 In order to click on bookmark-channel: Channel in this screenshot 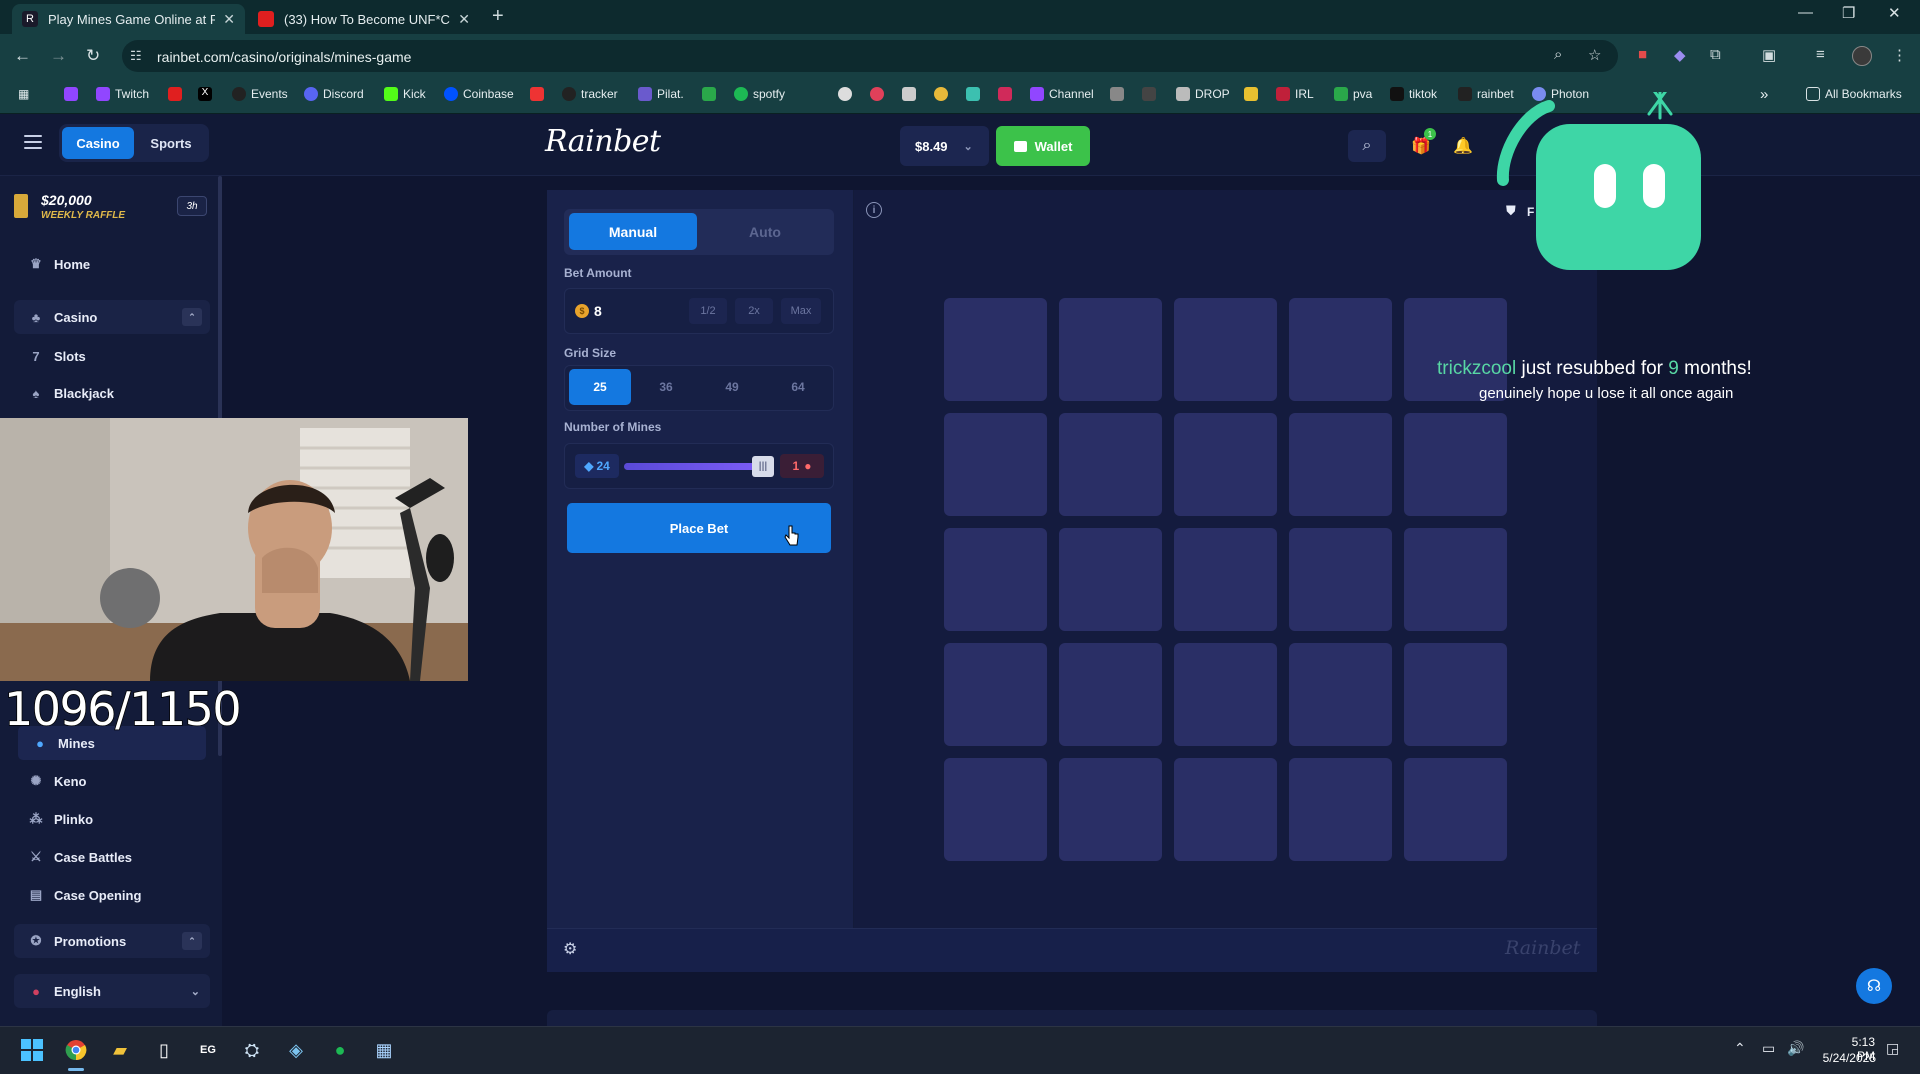, I will do `click(1062, 94)`.